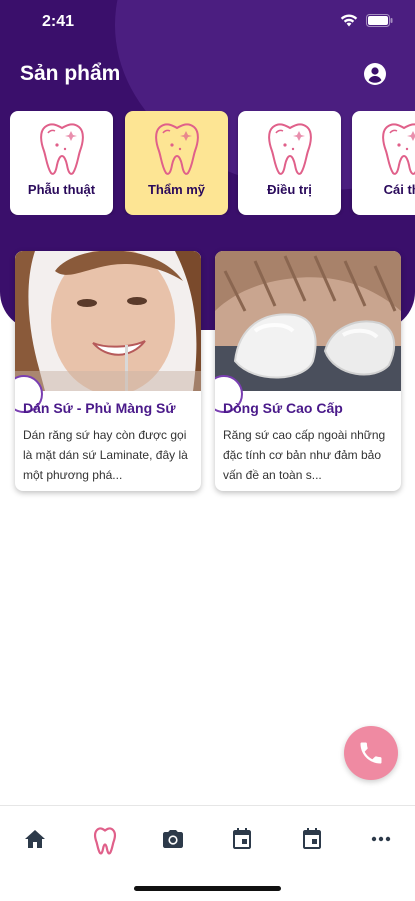 The image size is (415, 901). What do you see at coordinates (207, 75) in the screenshot?
I see `header-row: Sản phẩm` at bounding box center [207, 75].